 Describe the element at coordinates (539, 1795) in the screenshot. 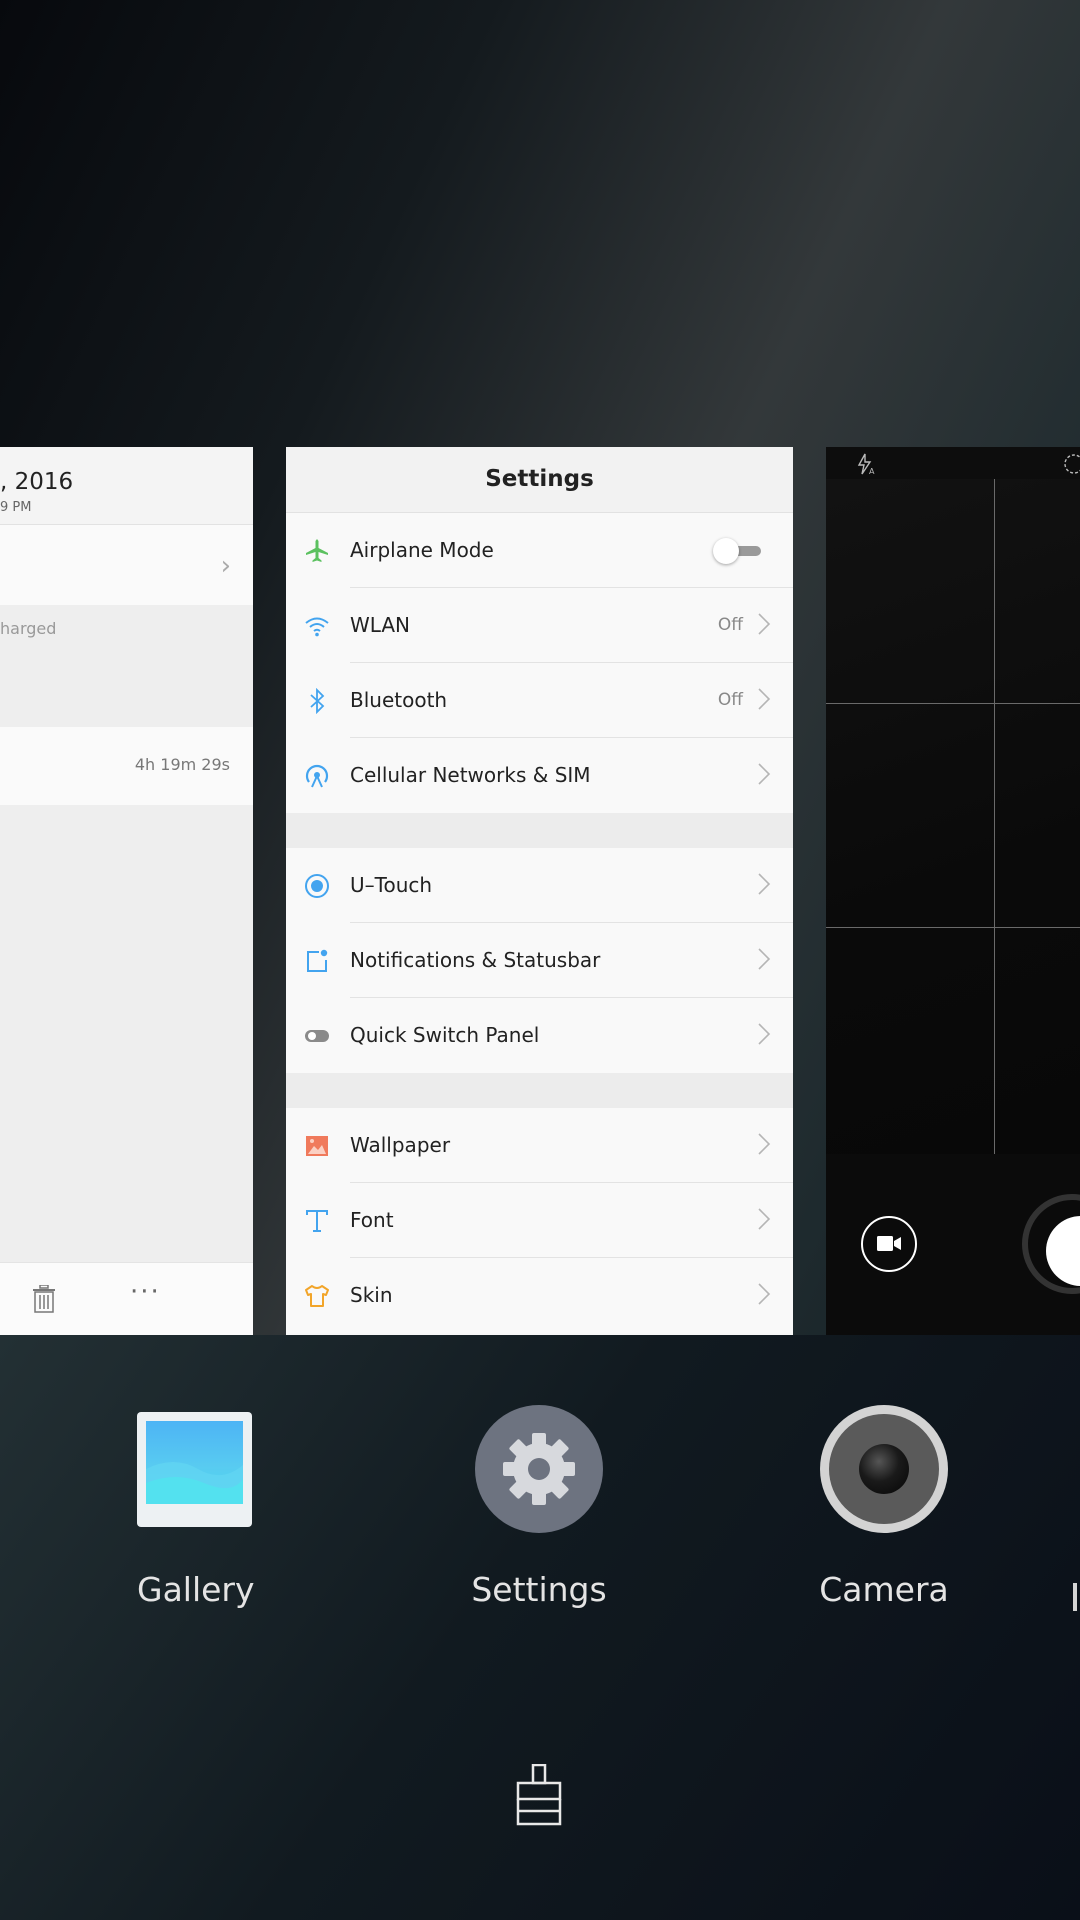

I see `clear-all-broom-icon` at that location.